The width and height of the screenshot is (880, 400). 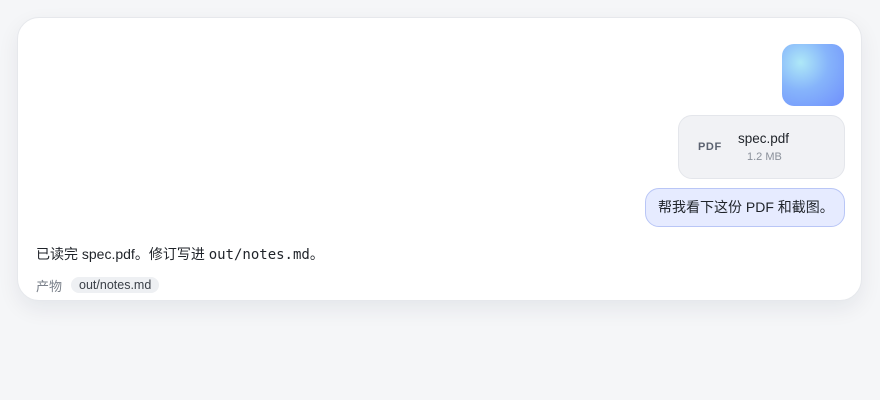 What do you see at coordinates (122, 254) in the screenshot?
I see `assistant-message-text: 已读完 spec.pdf。修订写进` at bounding box center [122, 254].